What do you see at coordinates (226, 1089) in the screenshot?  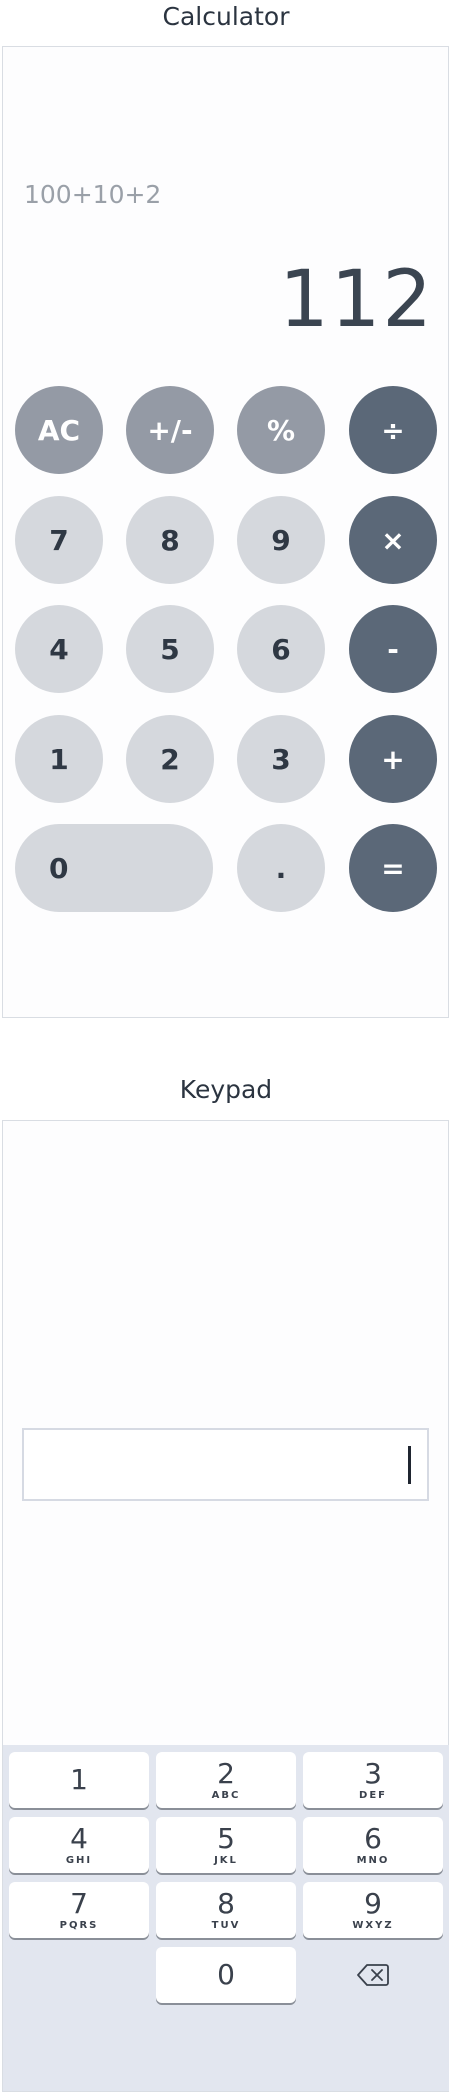 I see `keypad-title: Keypad` at bounding box center [226, 1089].